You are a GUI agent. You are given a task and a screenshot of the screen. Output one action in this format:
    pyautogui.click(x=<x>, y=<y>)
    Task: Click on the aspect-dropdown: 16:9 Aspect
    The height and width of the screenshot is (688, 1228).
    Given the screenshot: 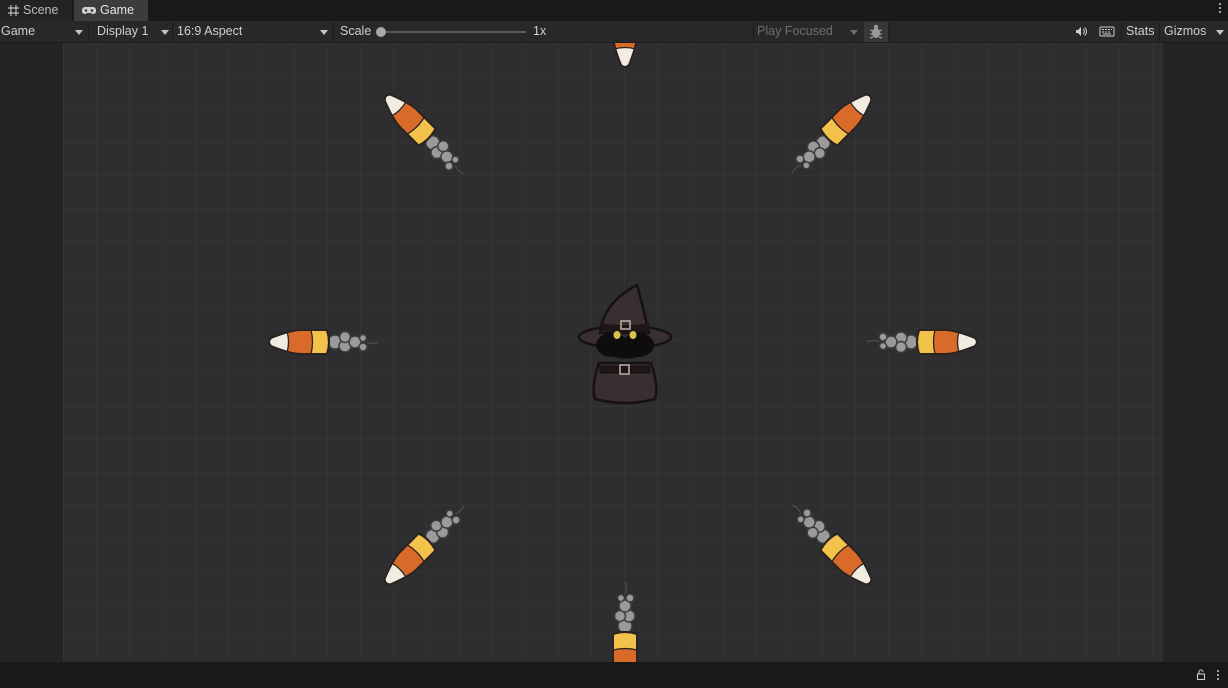 What is the action you would take?
    pyautogui.click(x=255, y=31)
    